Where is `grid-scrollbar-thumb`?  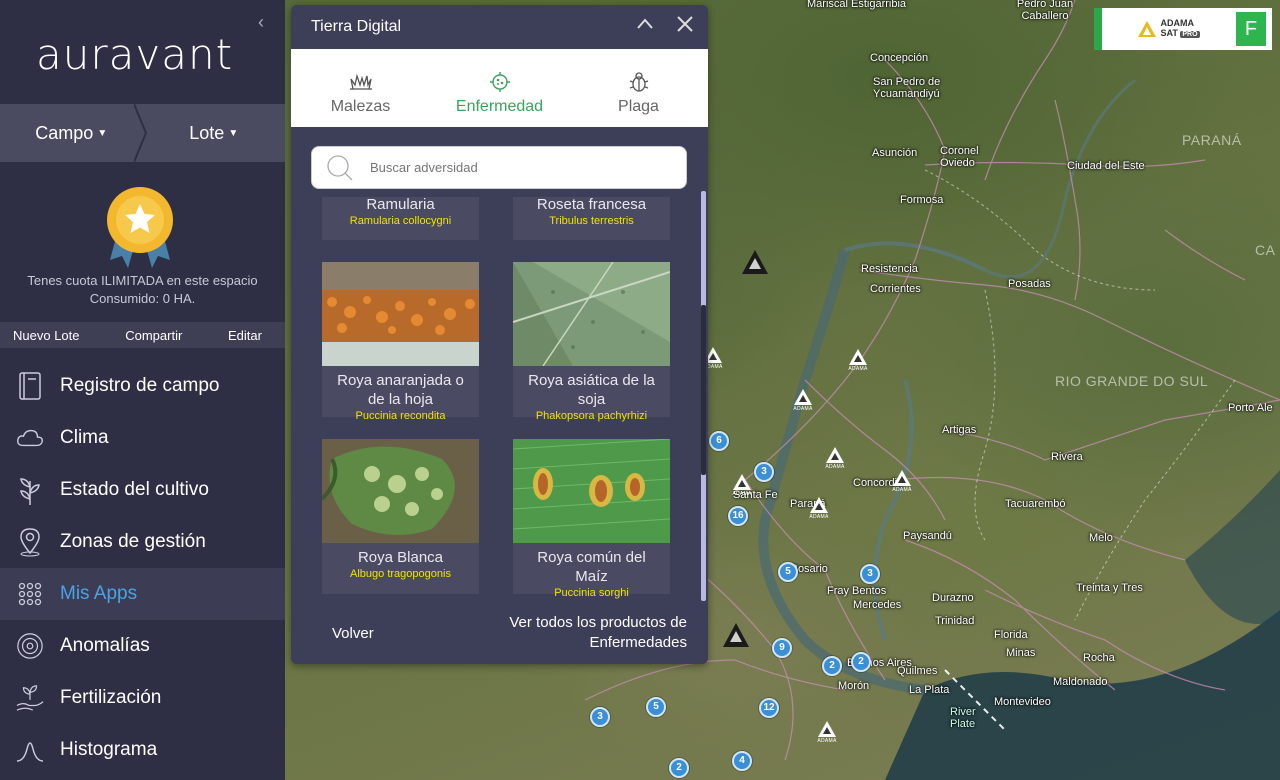 grid-scrollbar-thumb is located at coordinates (703, 390).